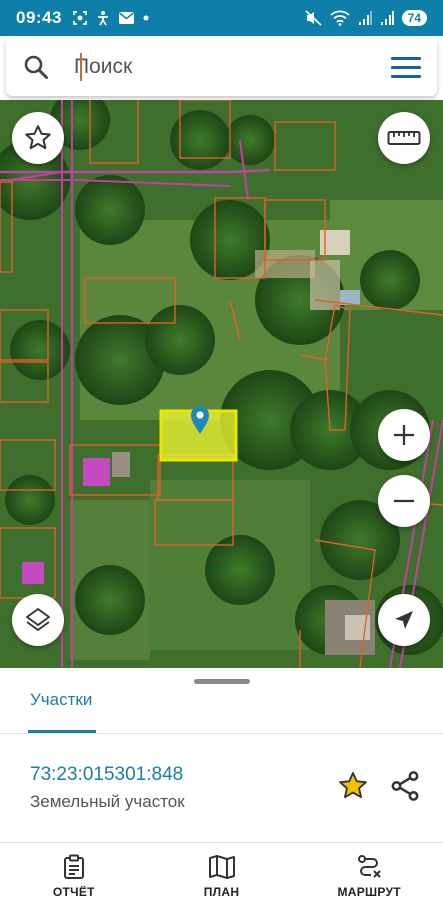 The image size is (443, 910). I want to click on search-bar, so click(221, 67).